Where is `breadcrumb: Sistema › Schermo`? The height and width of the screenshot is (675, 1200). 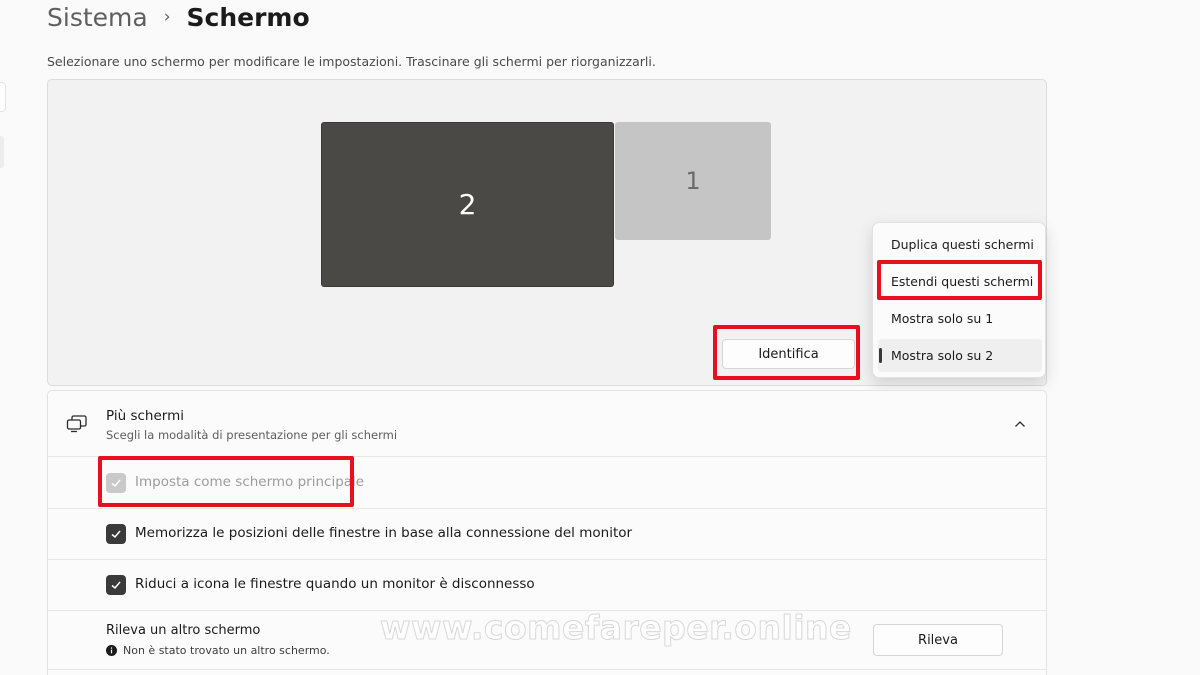
breadcrumb: Sistema › Schermo is located at coordinates (178, 17).